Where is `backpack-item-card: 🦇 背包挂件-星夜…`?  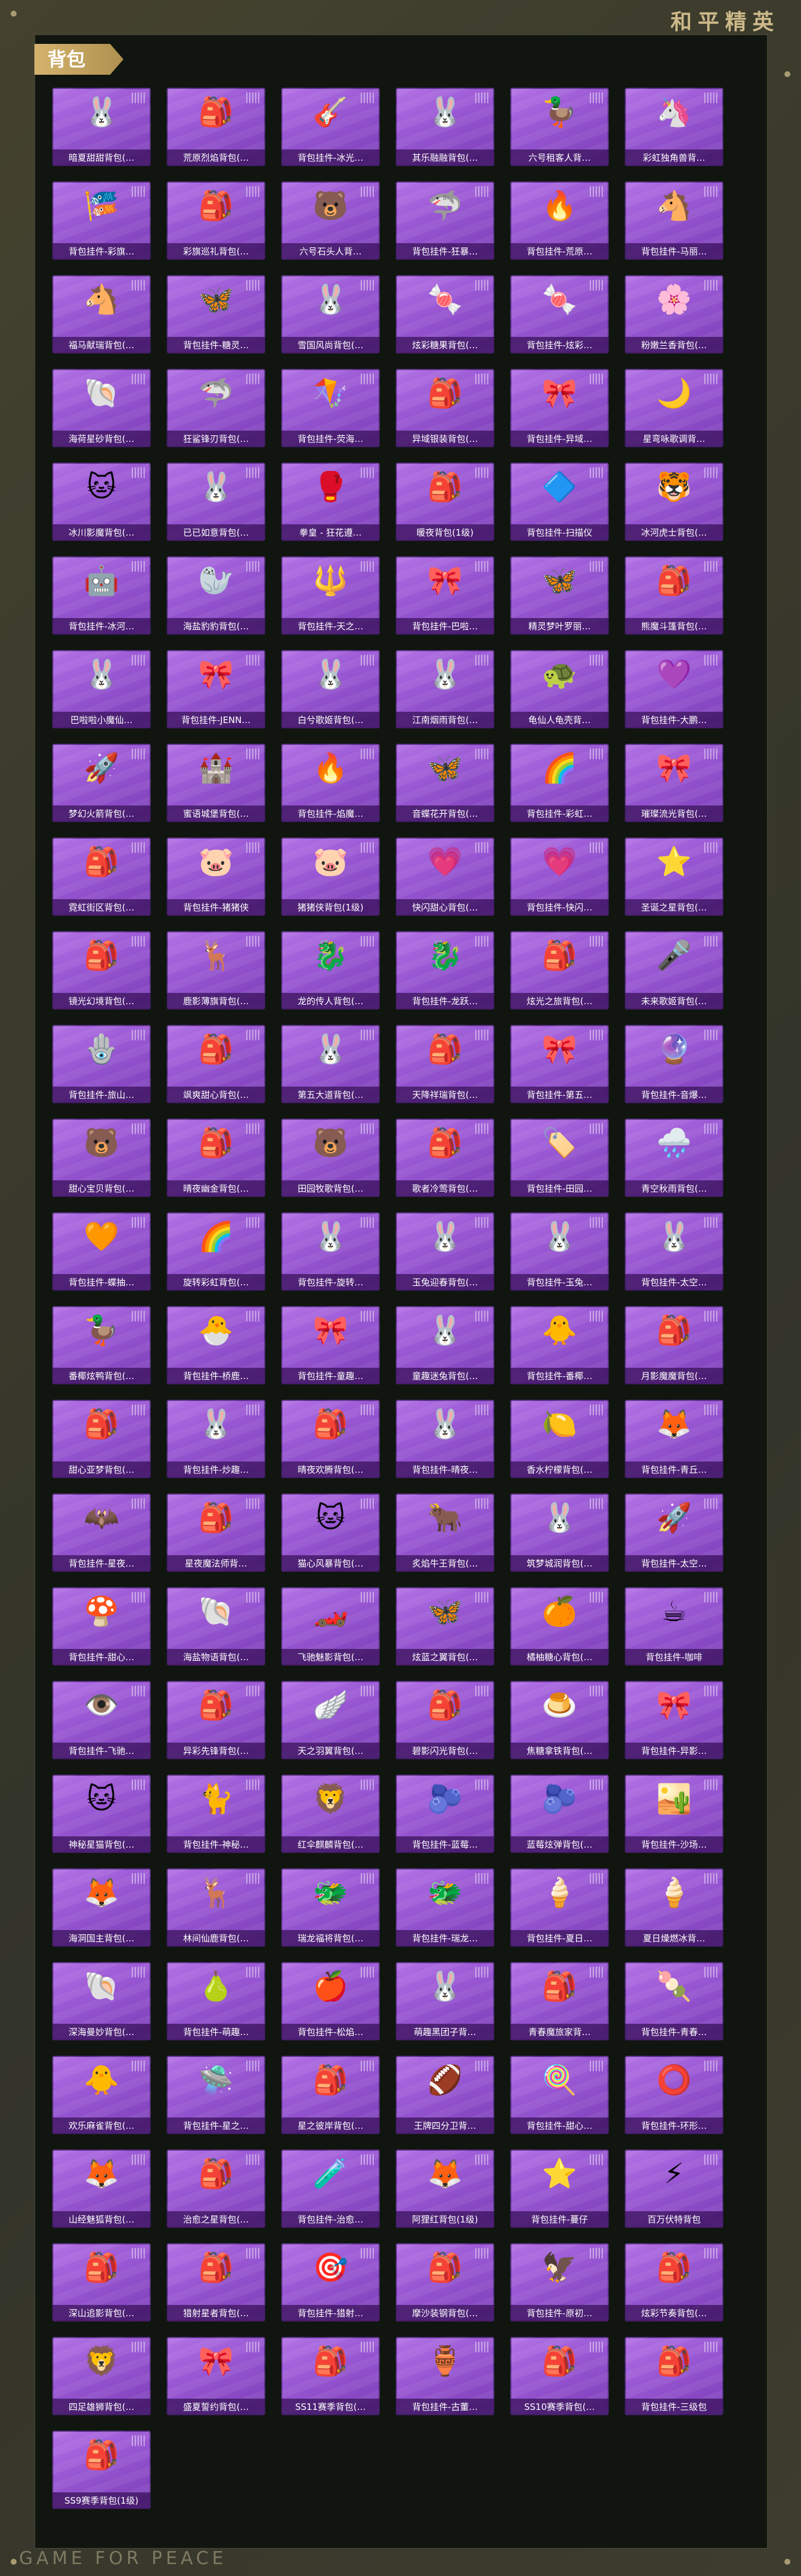 backpack-item-card: 🦇 背包挂件-星夜… is located at coordinates (101, 1533).